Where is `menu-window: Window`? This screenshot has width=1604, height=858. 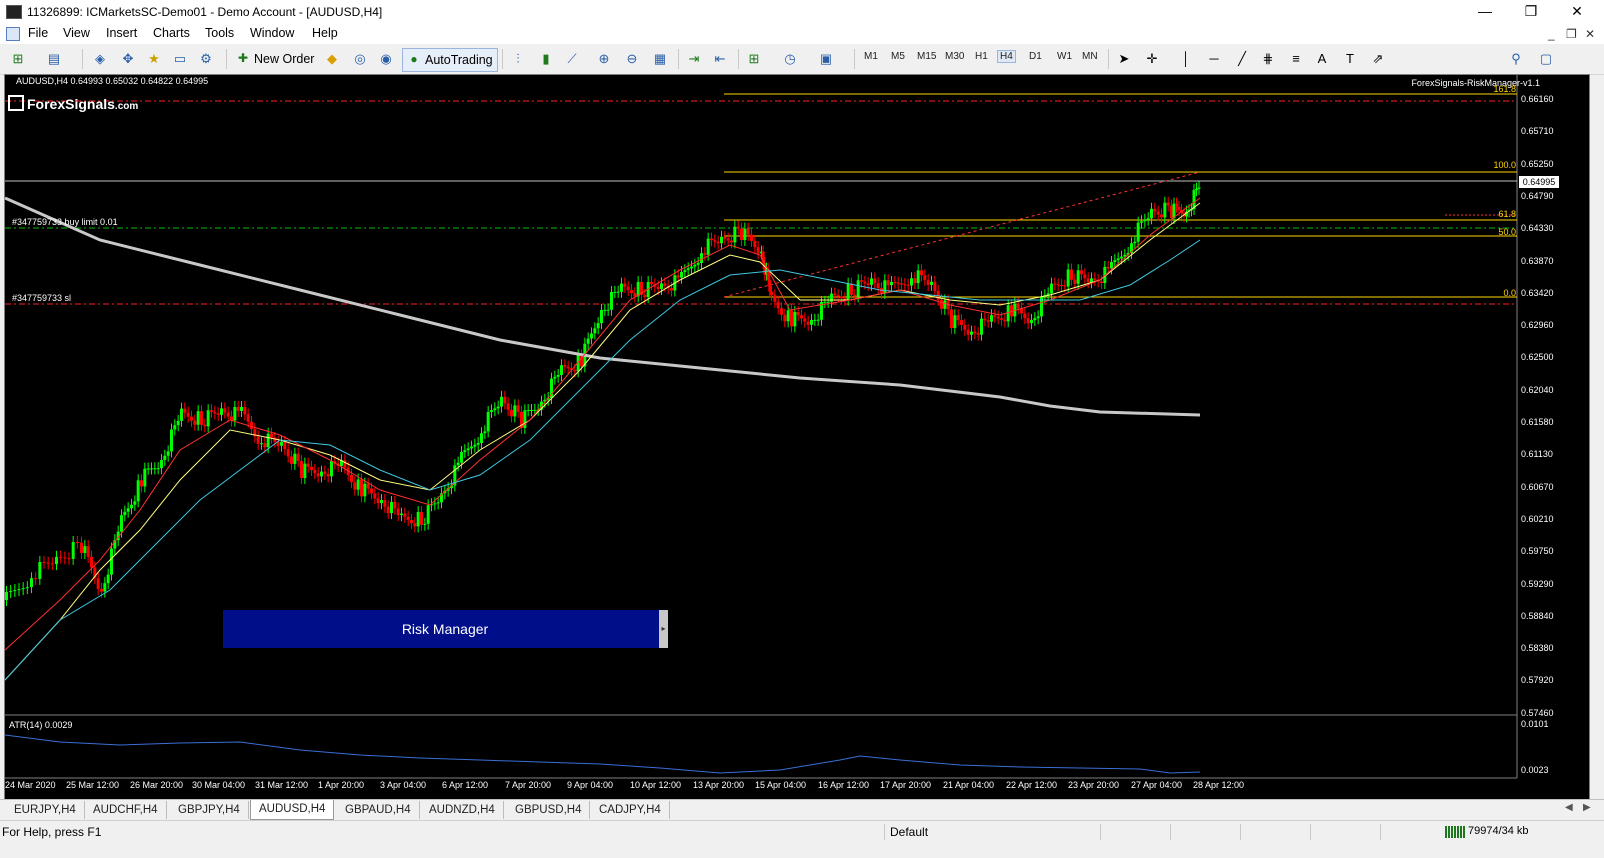 menu-window: Window is located at coordinates (272, 33).